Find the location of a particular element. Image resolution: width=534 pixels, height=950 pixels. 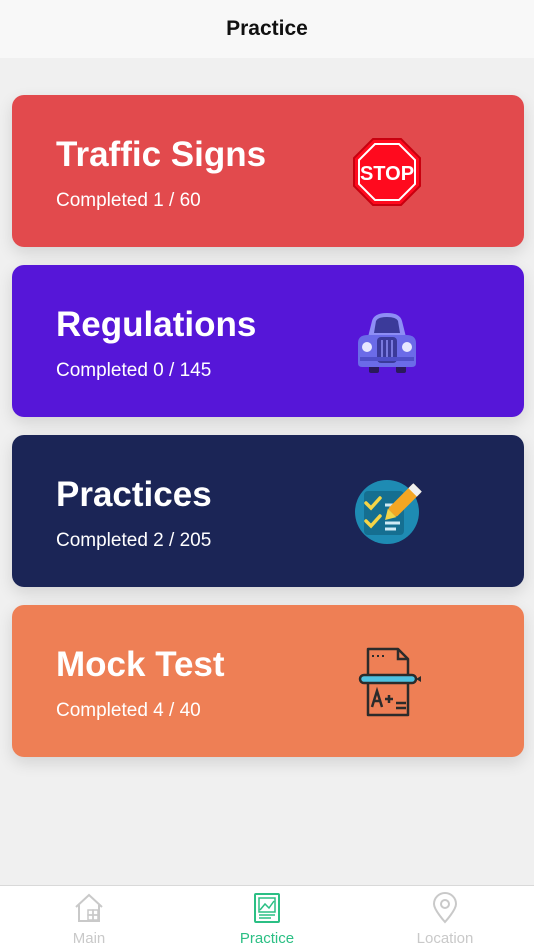

practice-icon is located at coordinates (267, 908).